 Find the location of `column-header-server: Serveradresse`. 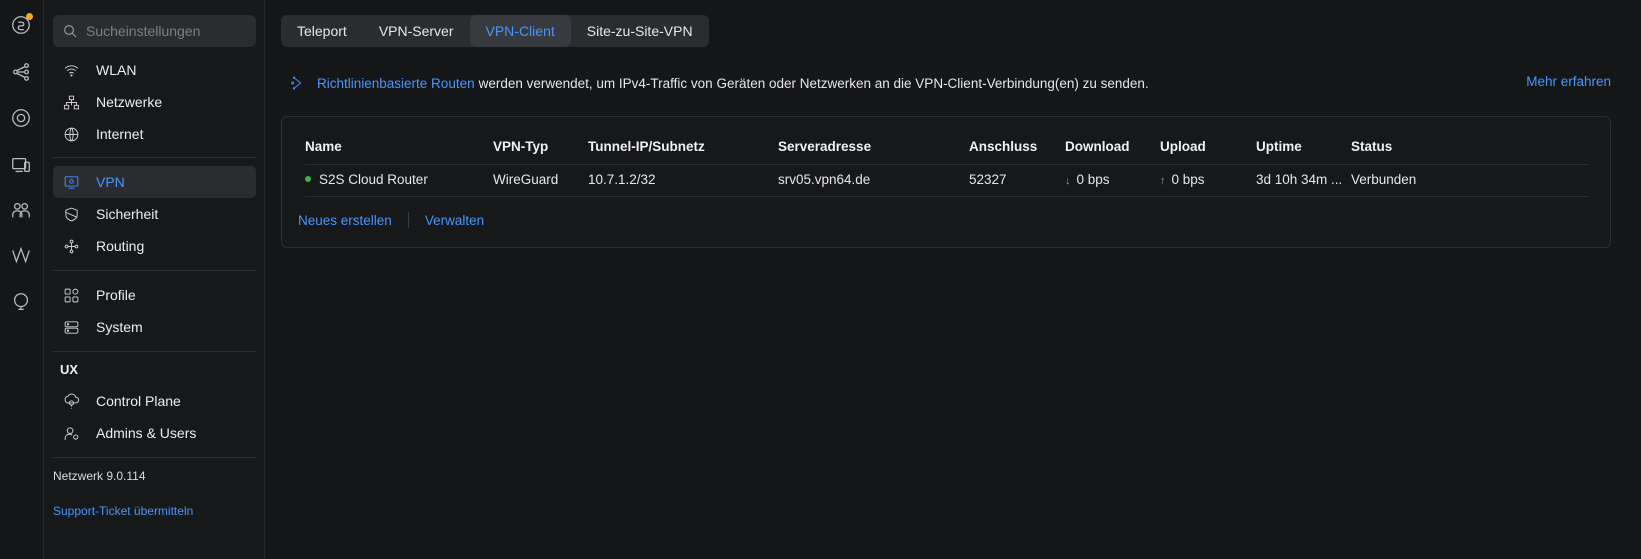

column-header-server: Serveradresse is located at coordinates (824, 146).